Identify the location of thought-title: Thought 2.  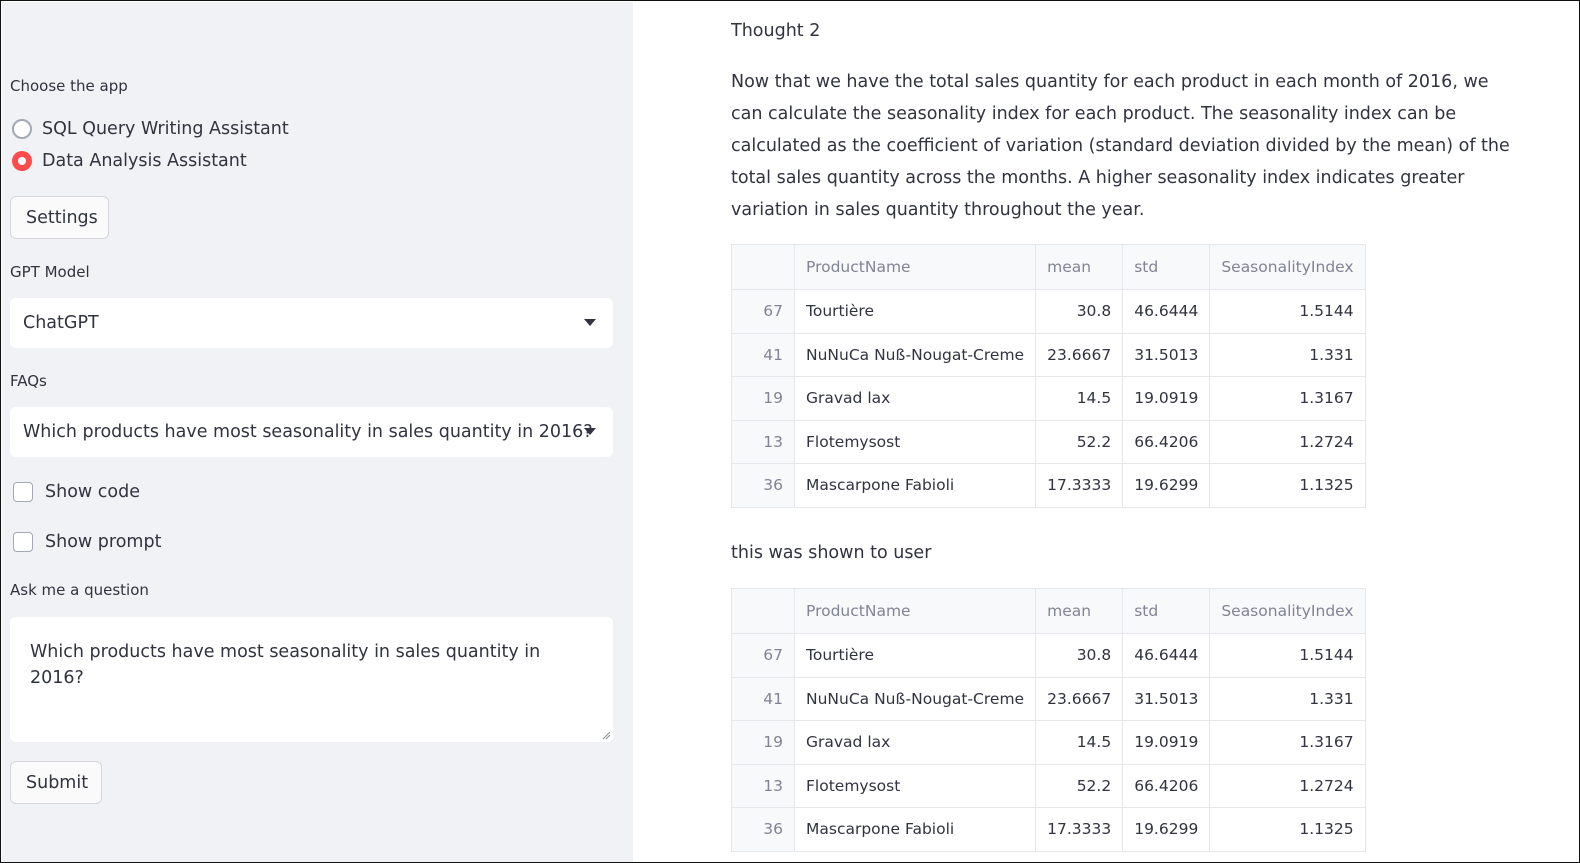
(776, 31).